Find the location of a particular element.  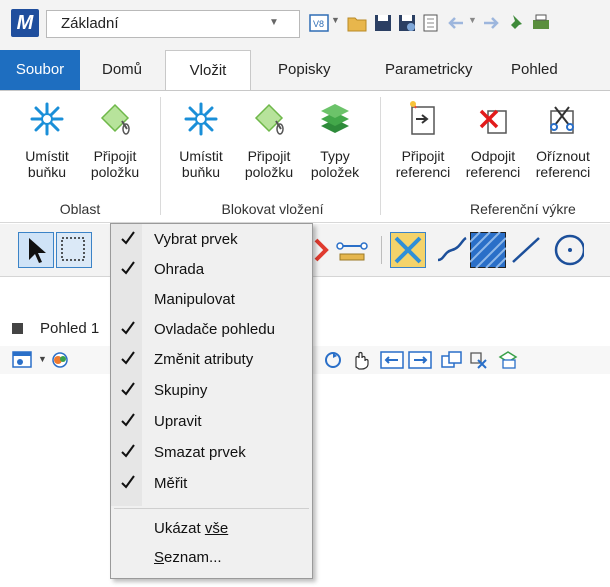

svg-text: V8 is located at coordinates (318, 24).